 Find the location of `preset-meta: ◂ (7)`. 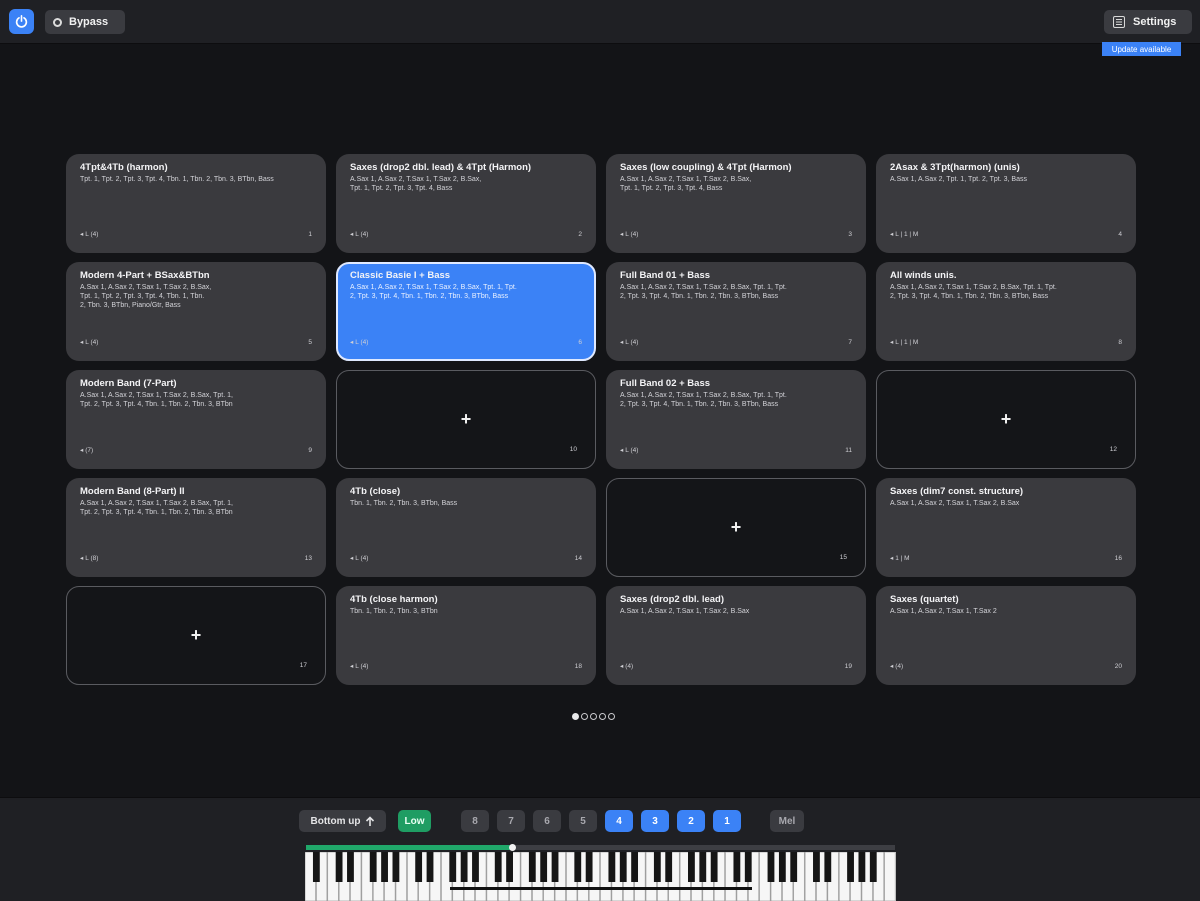

preset-meta: ◂ (7) is located at coordinates (86, 450).